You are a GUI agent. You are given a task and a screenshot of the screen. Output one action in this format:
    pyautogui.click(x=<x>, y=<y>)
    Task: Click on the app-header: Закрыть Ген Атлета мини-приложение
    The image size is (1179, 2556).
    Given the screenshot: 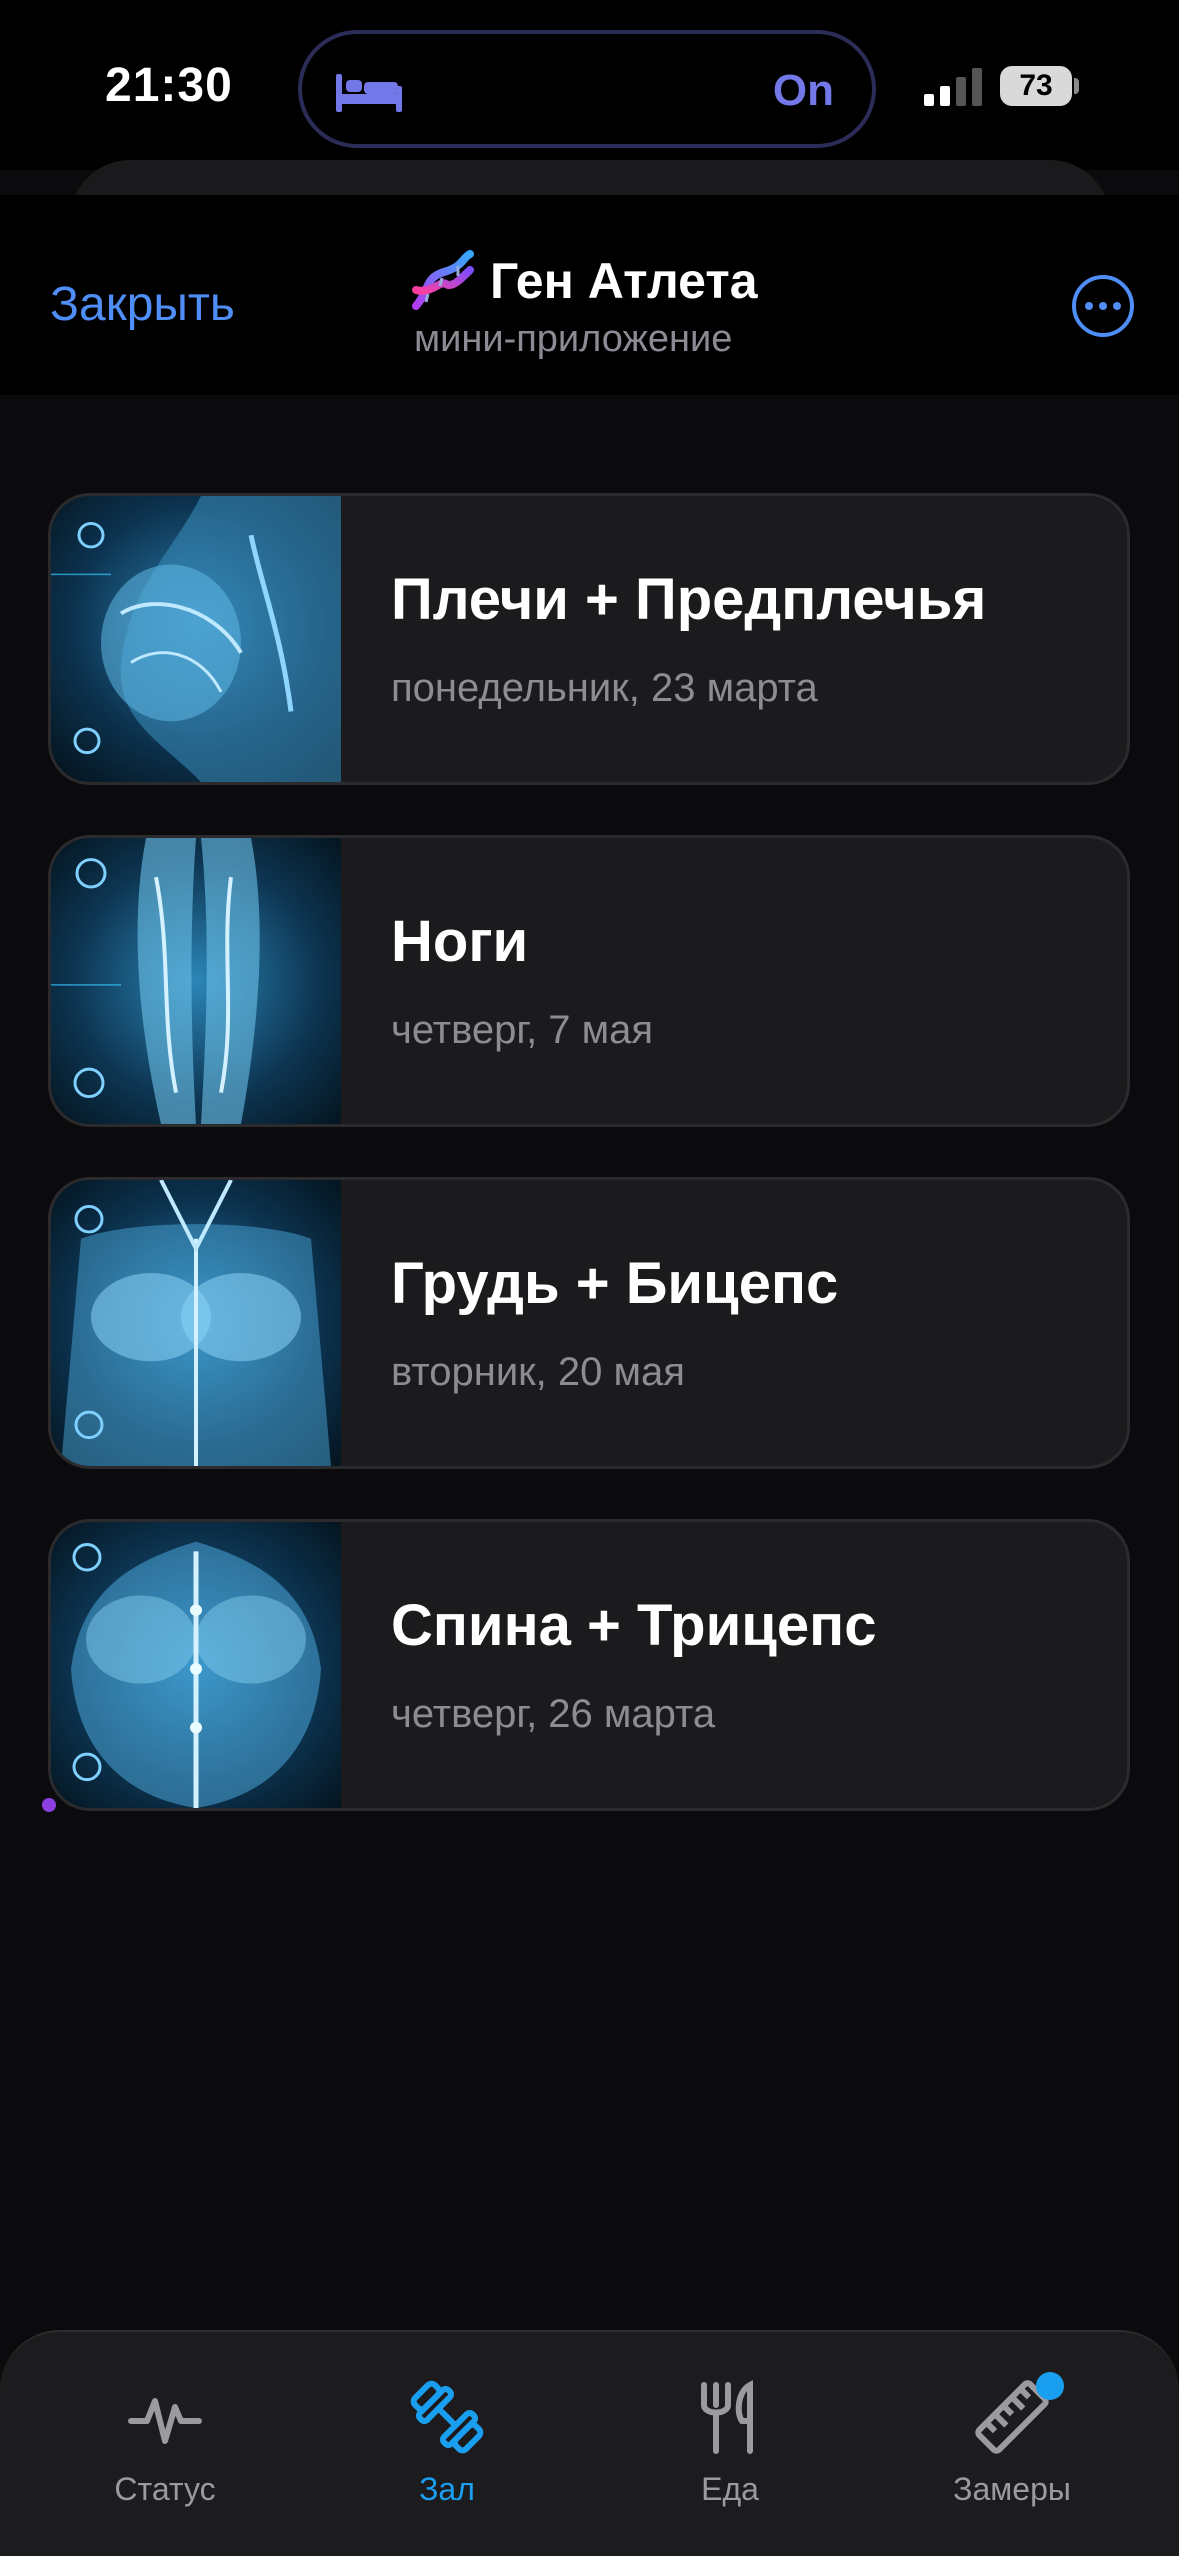 What is the action you would take?
    pyautogui.click(x=589, y=295)
    